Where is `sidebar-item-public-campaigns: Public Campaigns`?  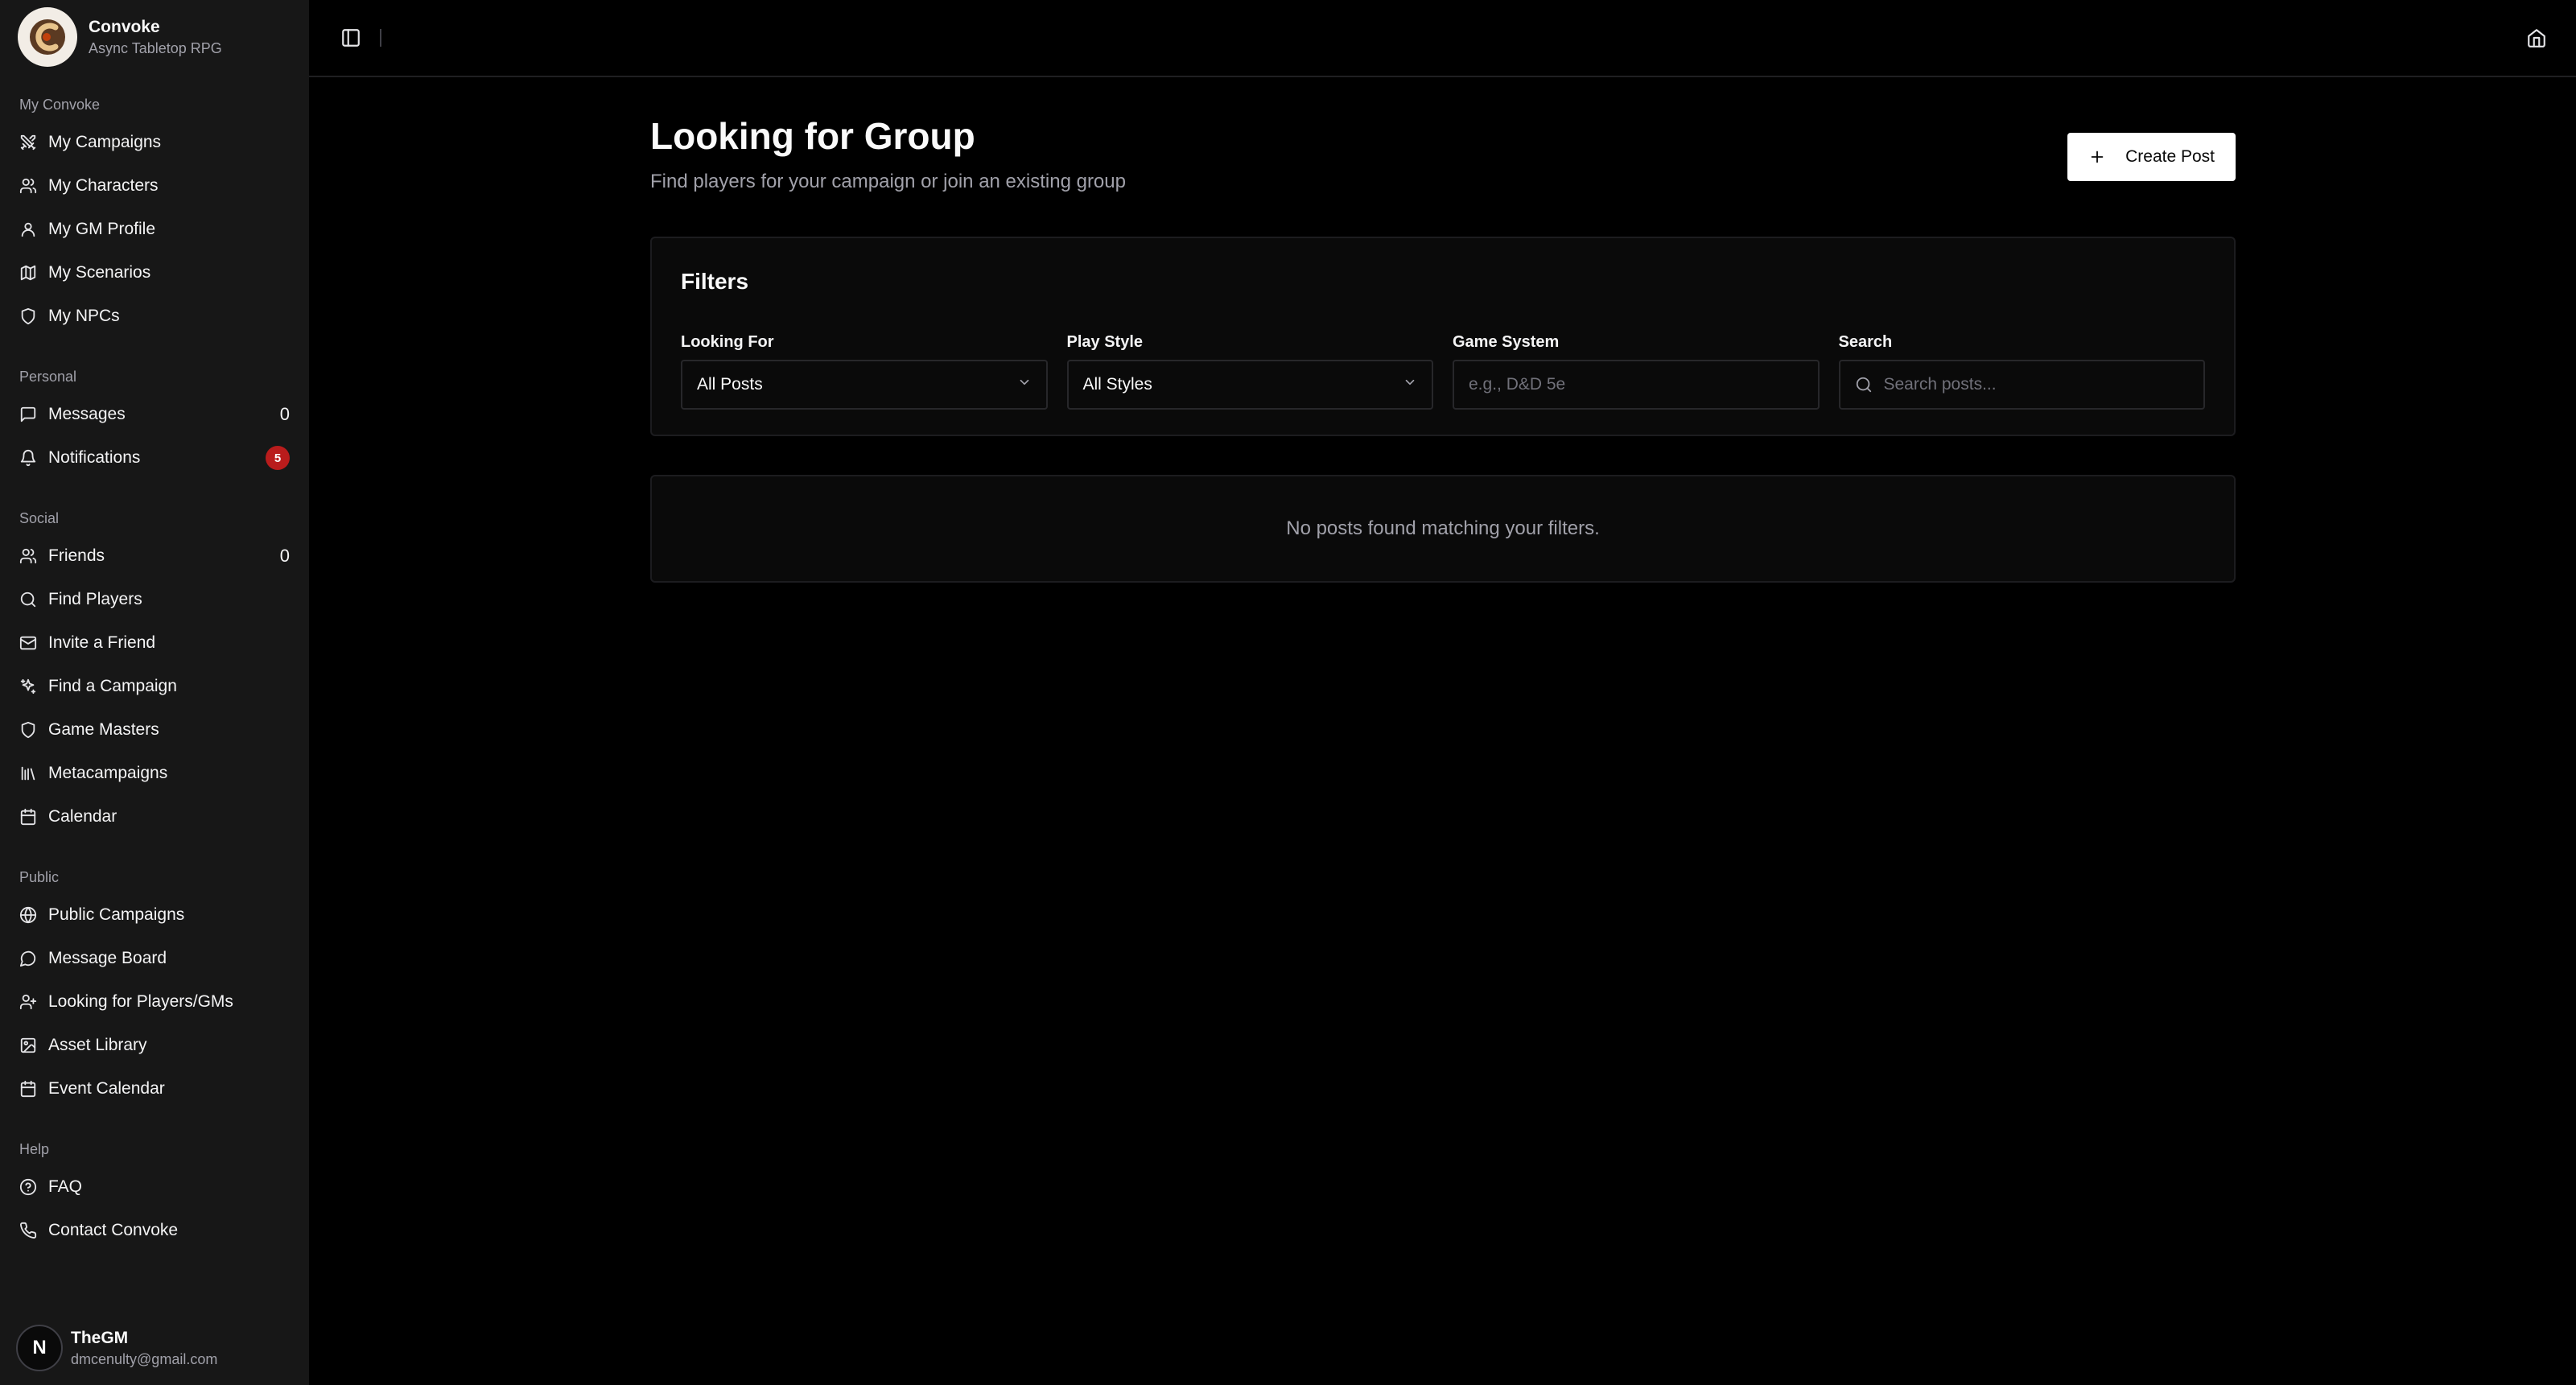 sidebar-item-public-campaigns: Public Campaigns is located at coordinates (154, 915).